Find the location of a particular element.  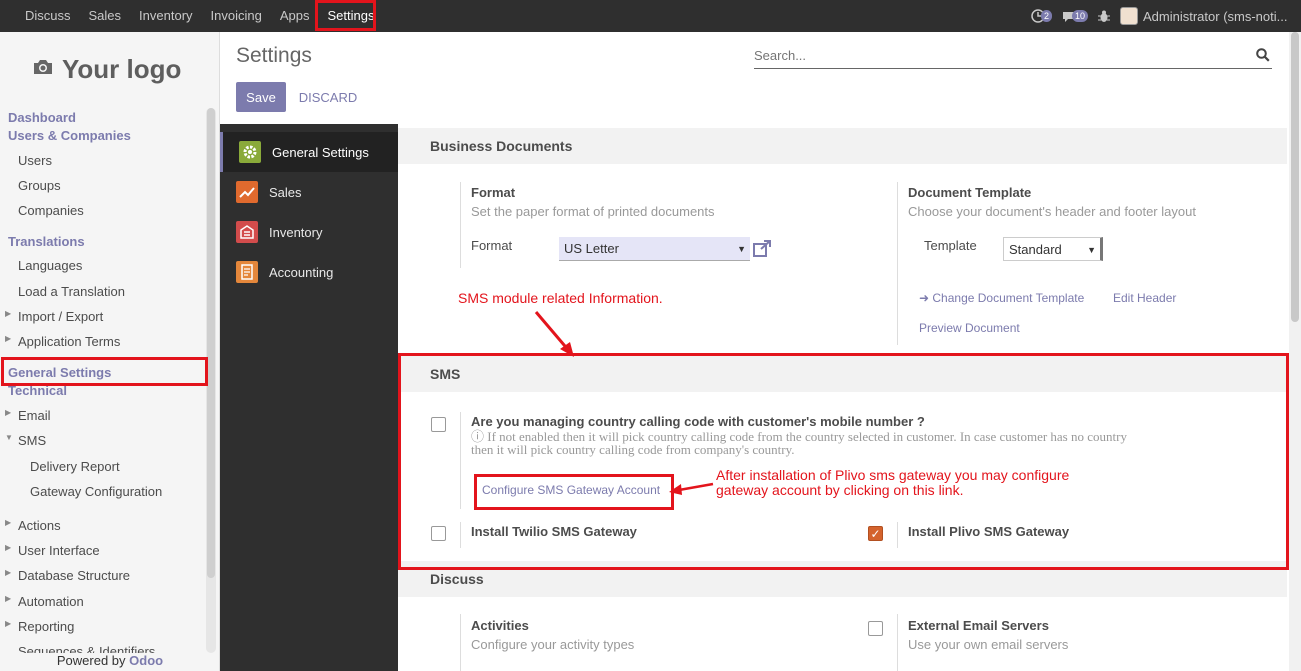

sidebar-actions: ▶ Actions is located at coordinates (33, 525).